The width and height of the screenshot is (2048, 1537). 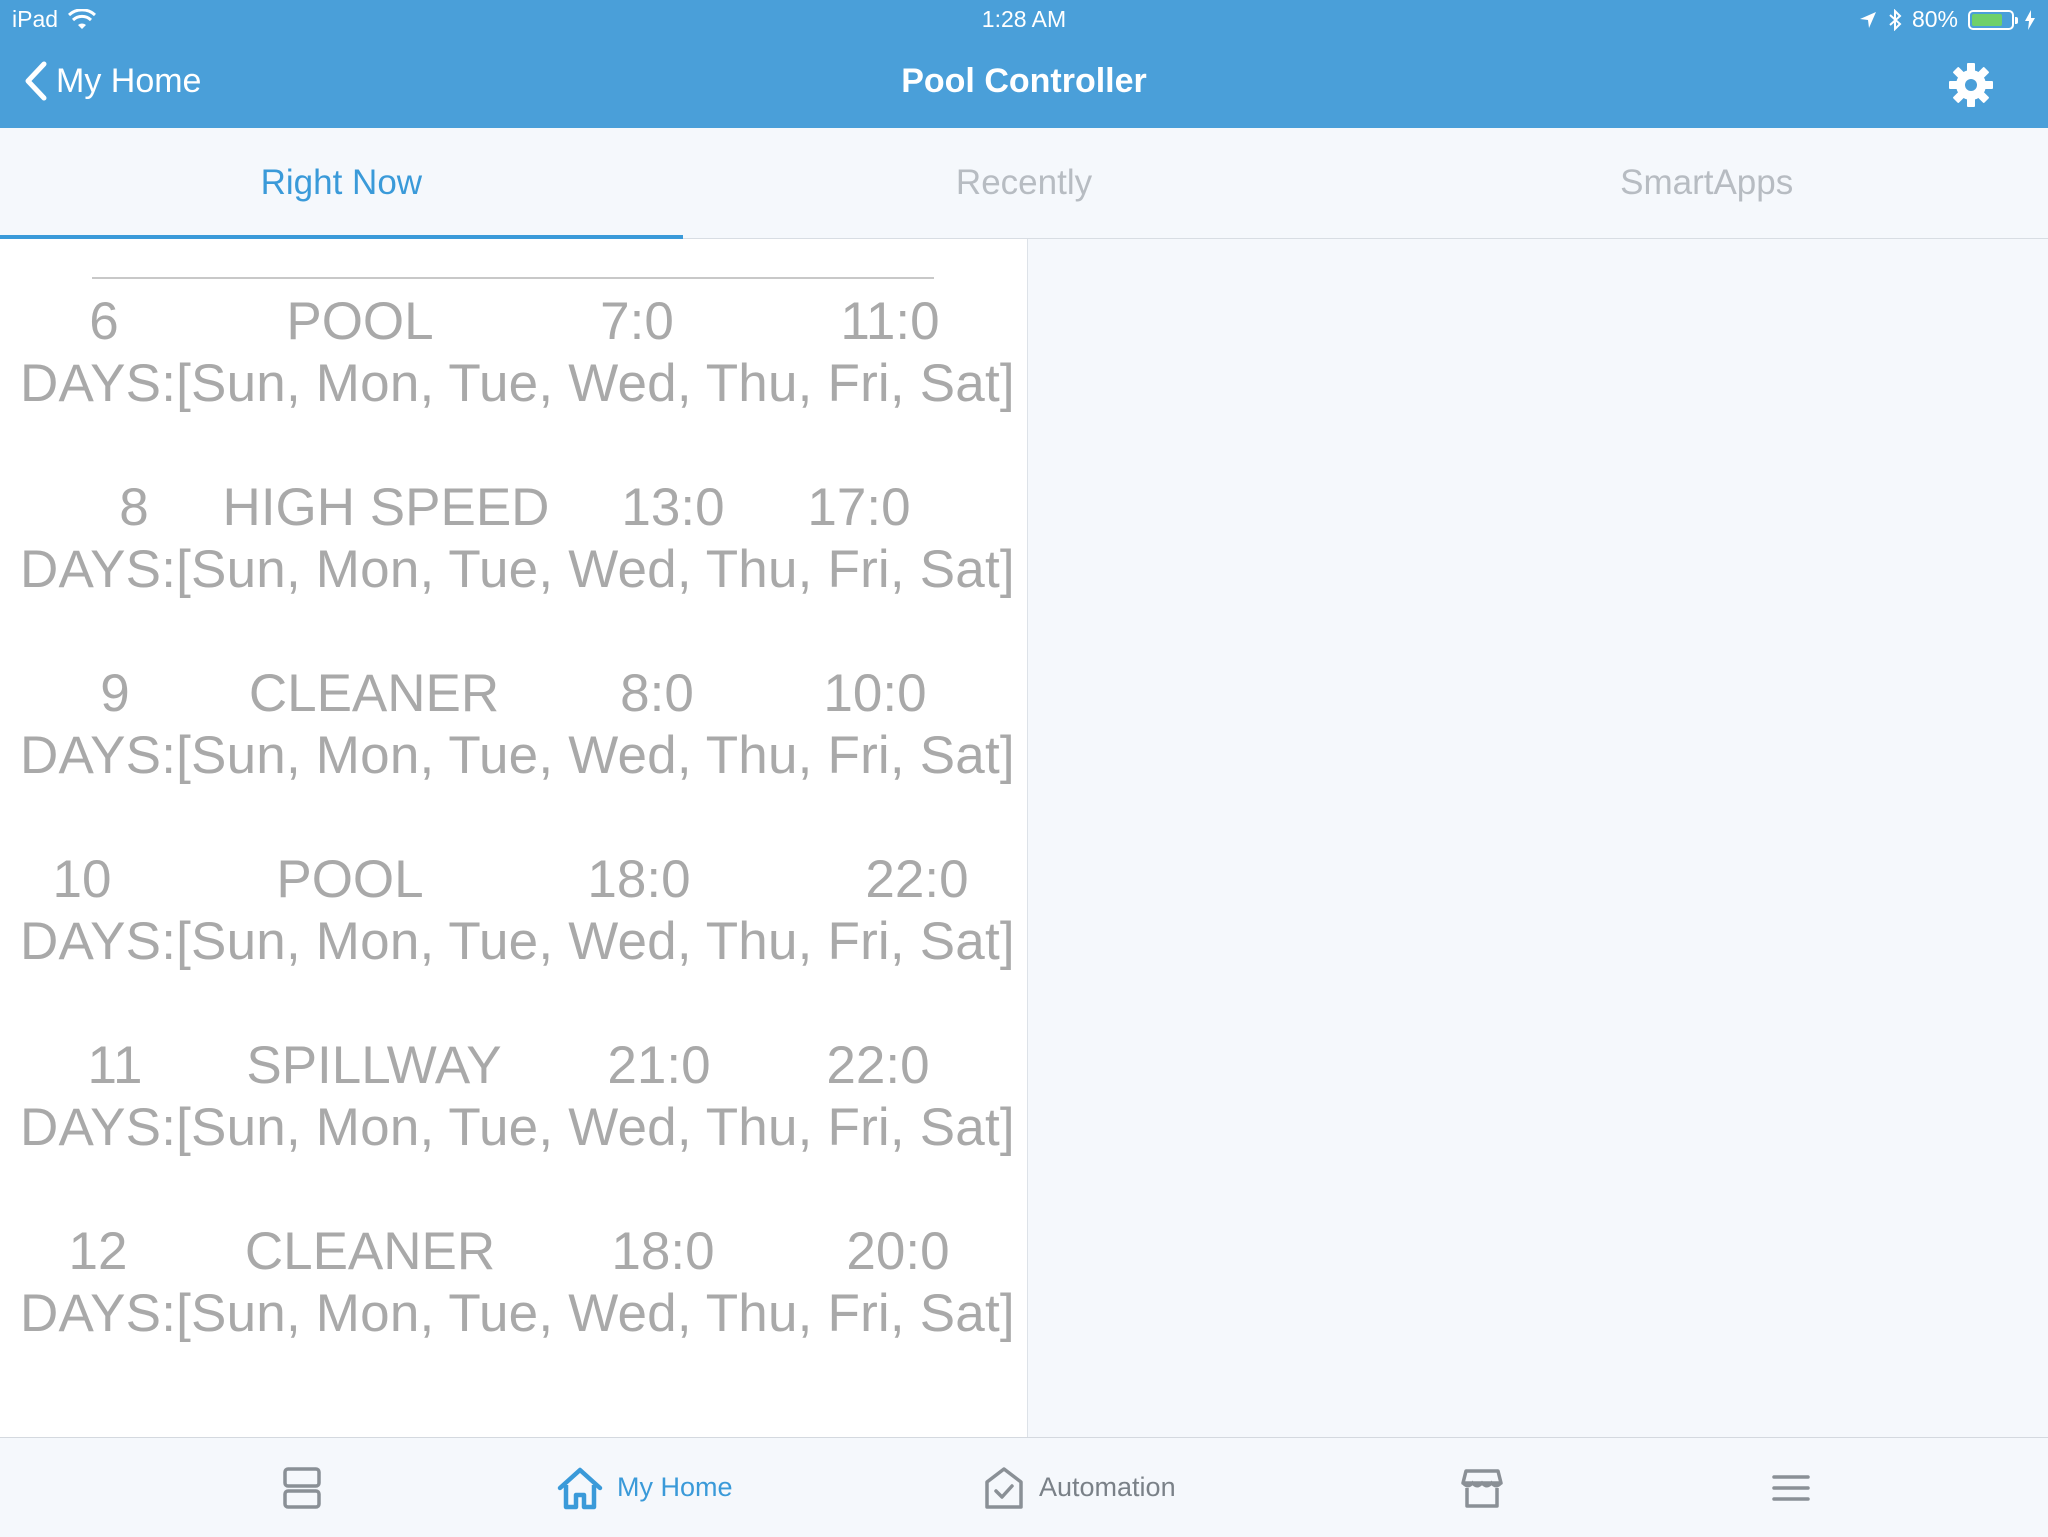 What do you see at coordinates (115, 693) in the screenshot?
I see `schedule-id: 9` at bounding box center [115, 693].